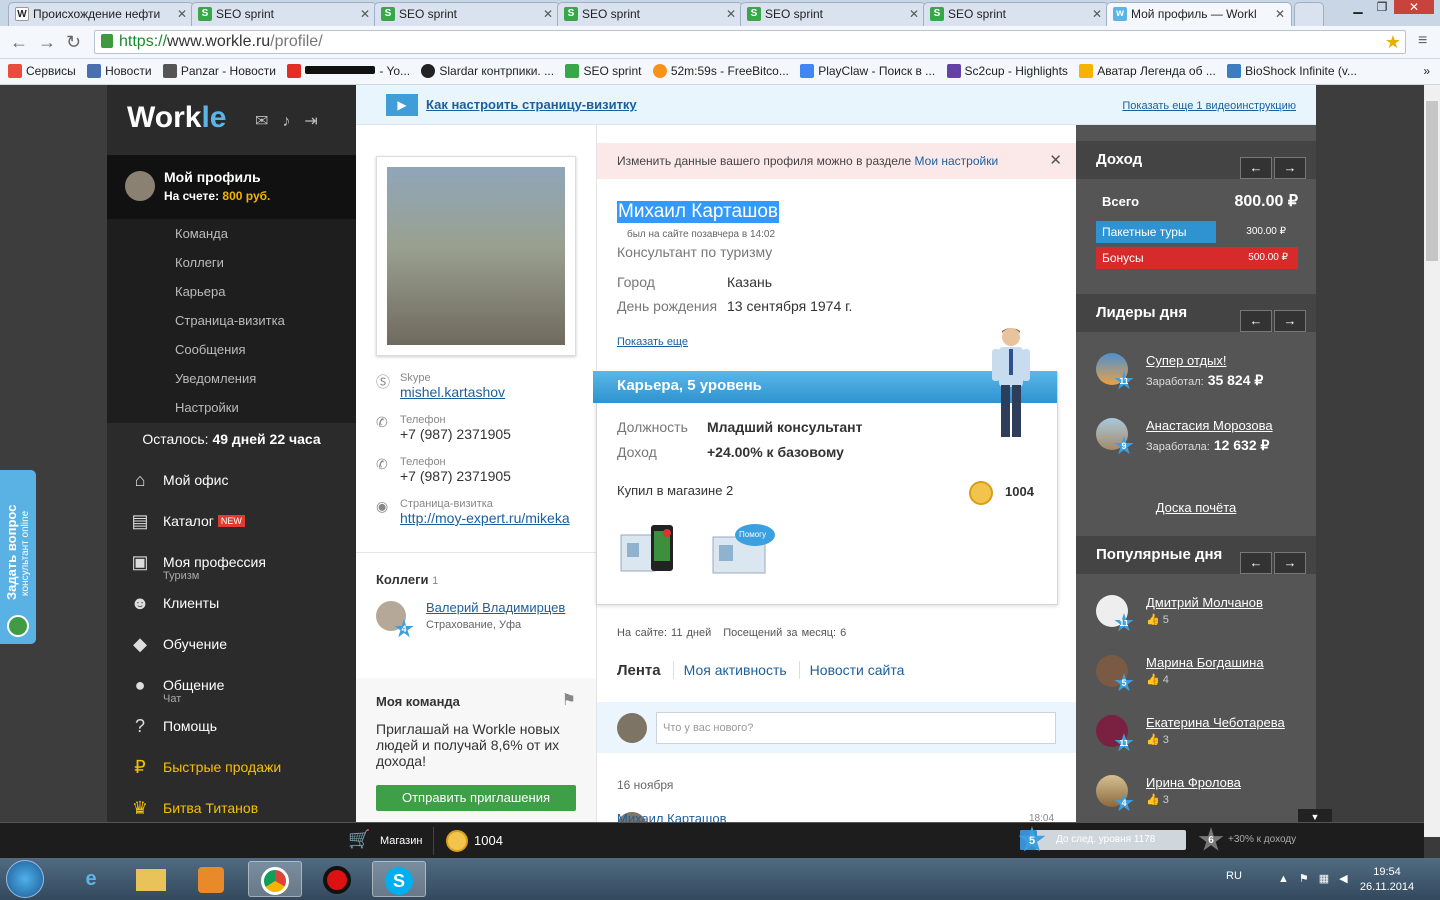 Image resolution: width=1440 pixels, height=900 pixels. Describe the element at coordinates (1329, 879) in the screenshot. I see `network-icon: ▦` at that location.